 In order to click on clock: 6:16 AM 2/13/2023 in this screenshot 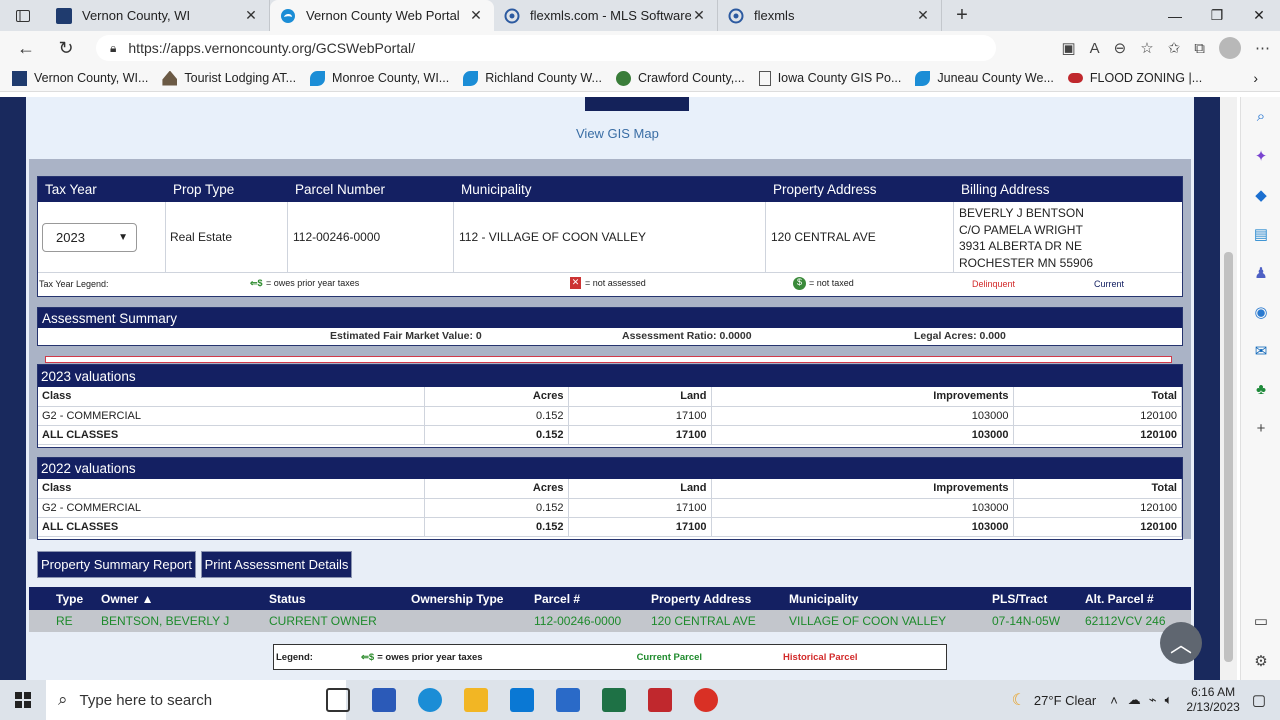, I will do `click(1212, 700)`.